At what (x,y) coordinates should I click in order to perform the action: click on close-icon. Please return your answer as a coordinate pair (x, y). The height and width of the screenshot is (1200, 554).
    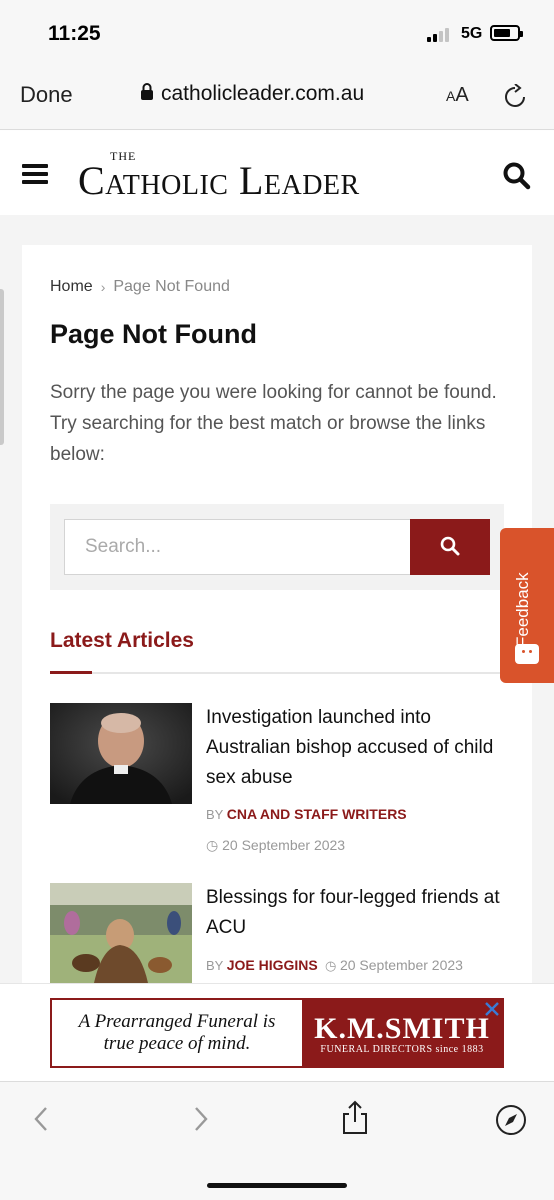
    Looking at the image, I should click on (492, 1009).